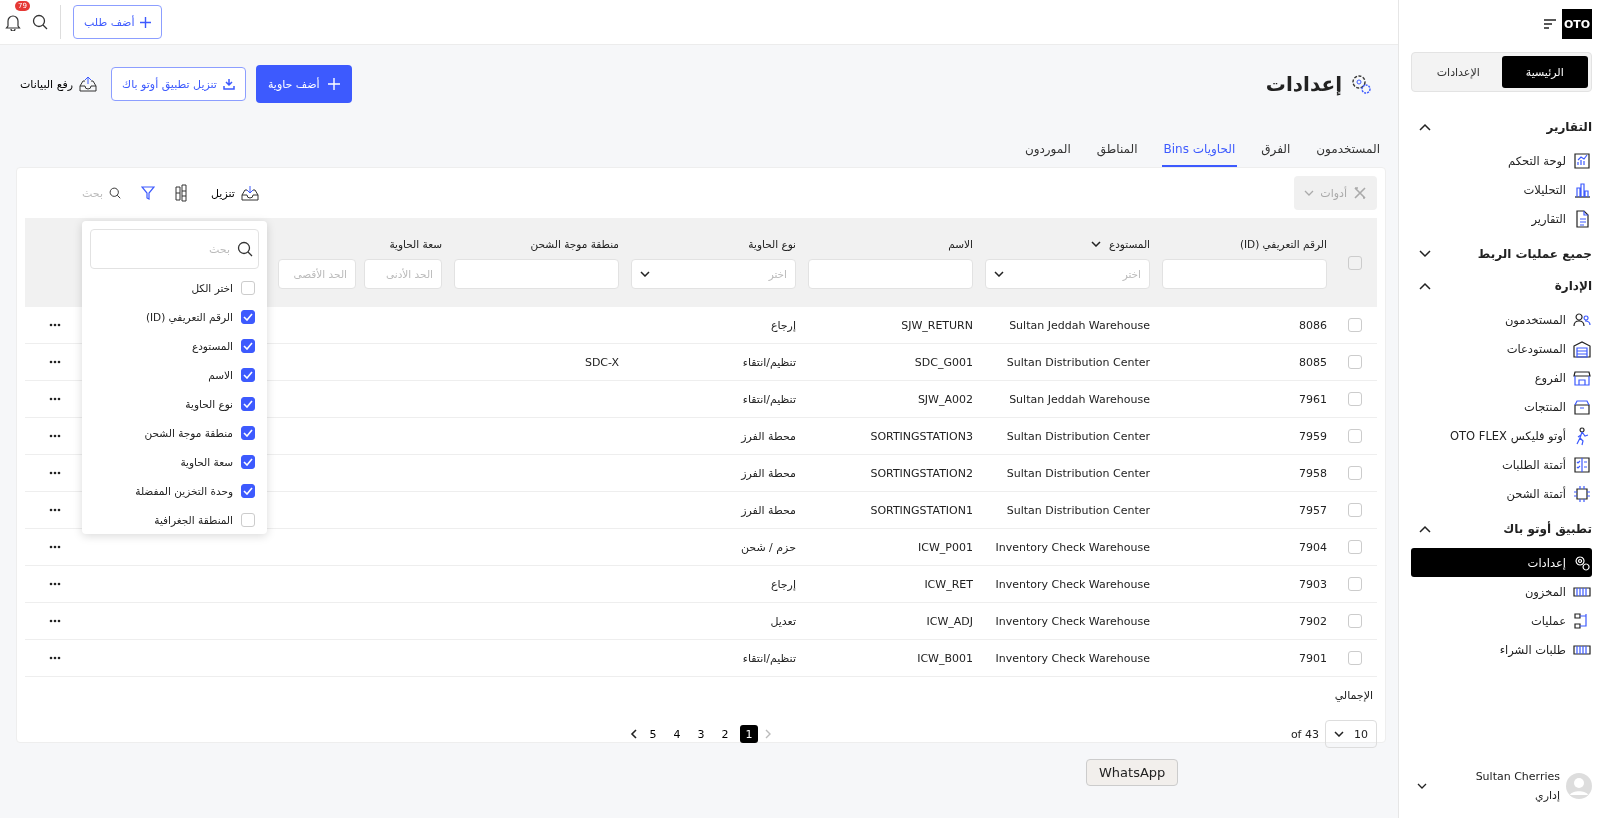 The image size is (1600, 818). Describe the element at coordinates (768, 473) in the screenshot. I see `table-cell: محطة الفرز` at that location.